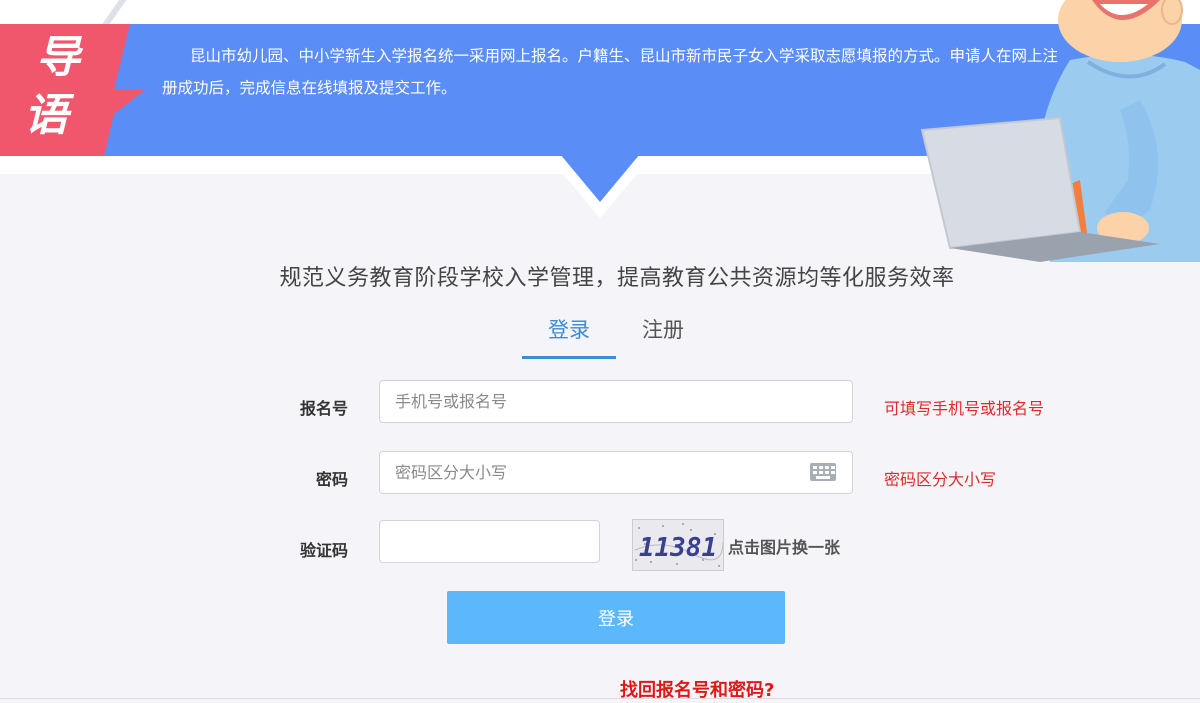  I want to click on login-button: 登录, so click(616, 617).